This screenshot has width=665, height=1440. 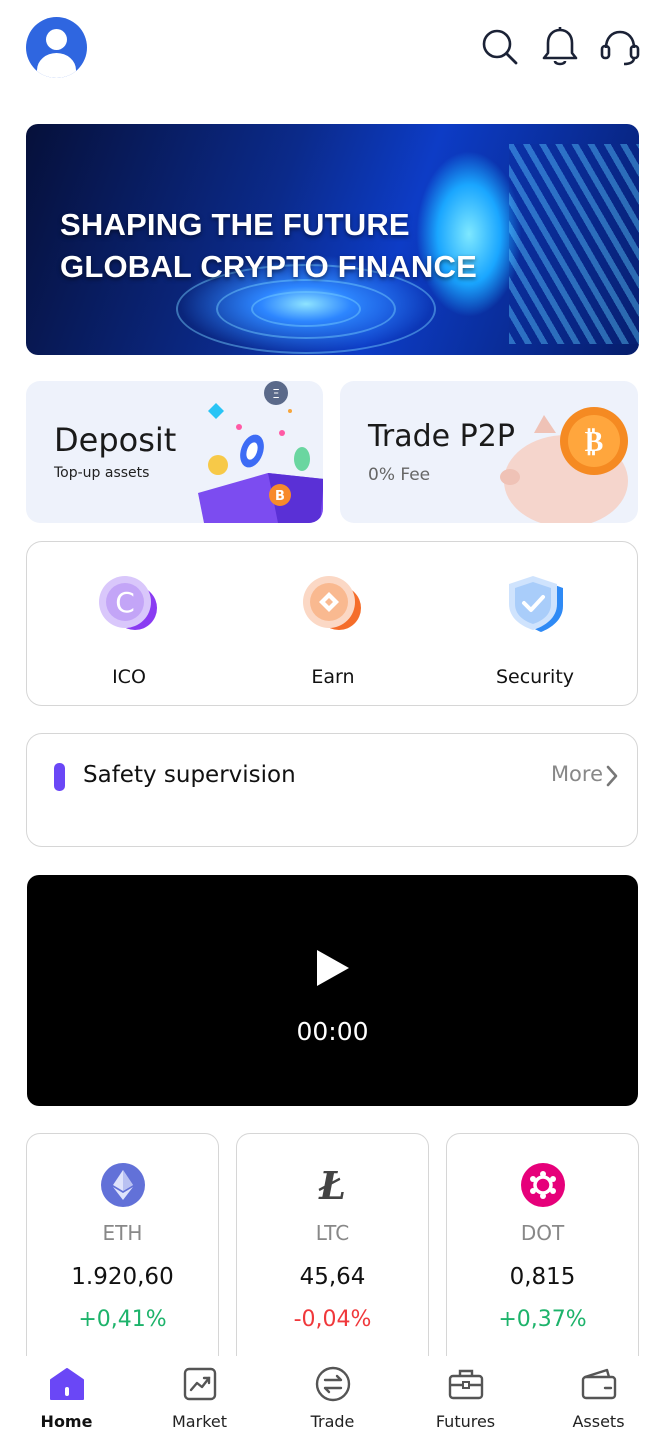 I want to click on ticker-symbol: DOT, so click(x=542, y=1233).